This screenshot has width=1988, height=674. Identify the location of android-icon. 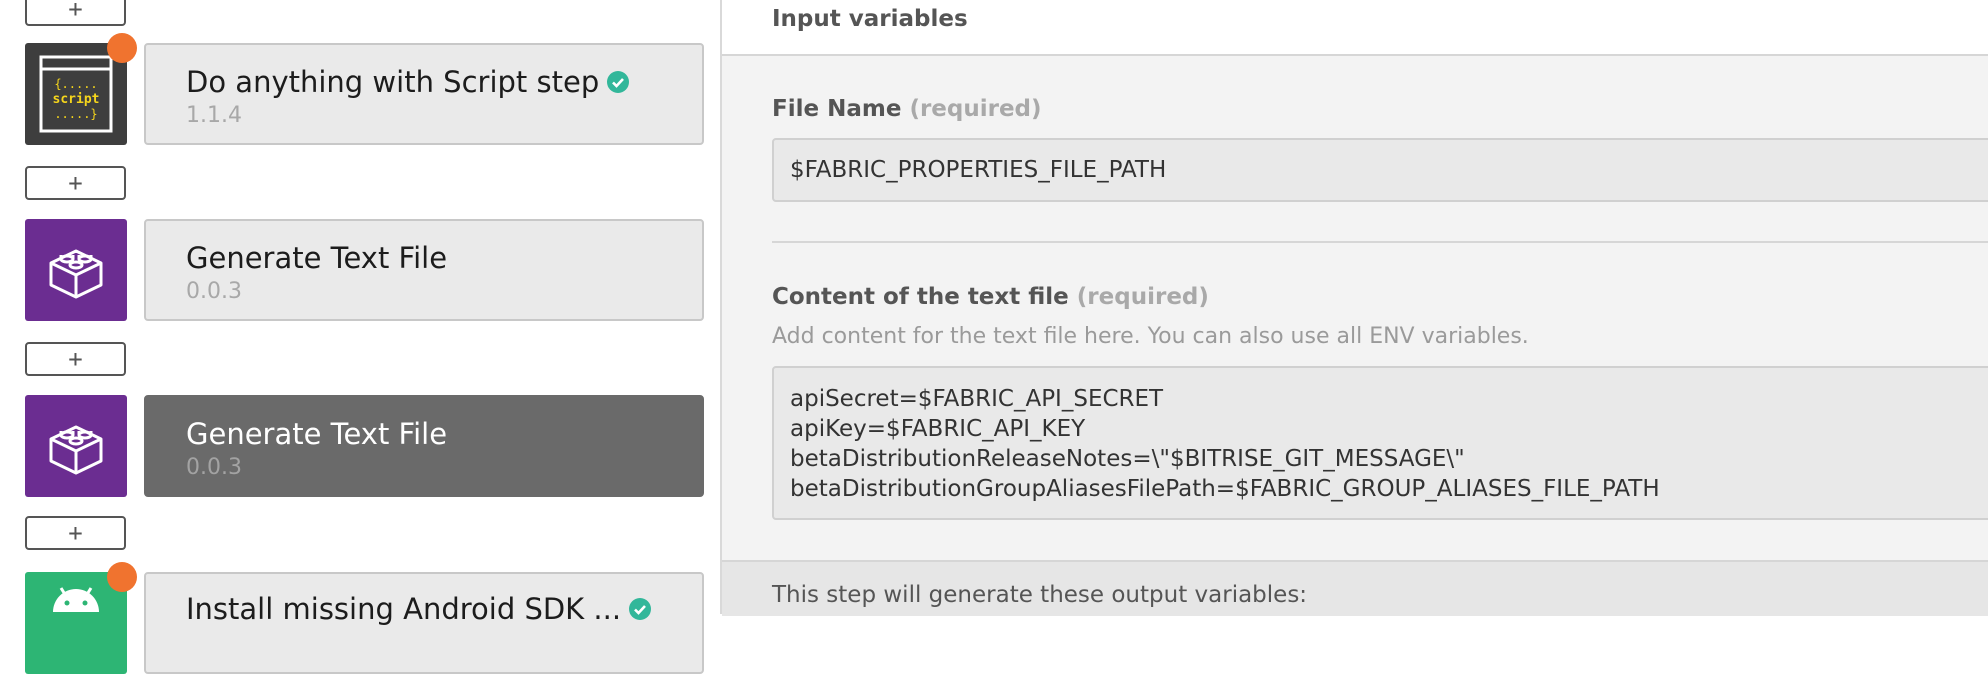
(81, 618).